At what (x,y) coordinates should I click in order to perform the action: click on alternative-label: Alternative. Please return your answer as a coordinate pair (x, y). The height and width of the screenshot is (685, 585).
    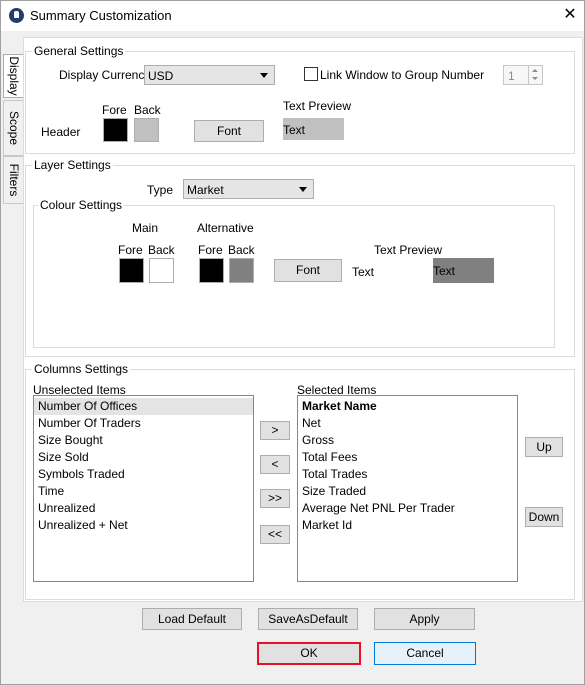
    Looking at the image, I should click on (225, 228).